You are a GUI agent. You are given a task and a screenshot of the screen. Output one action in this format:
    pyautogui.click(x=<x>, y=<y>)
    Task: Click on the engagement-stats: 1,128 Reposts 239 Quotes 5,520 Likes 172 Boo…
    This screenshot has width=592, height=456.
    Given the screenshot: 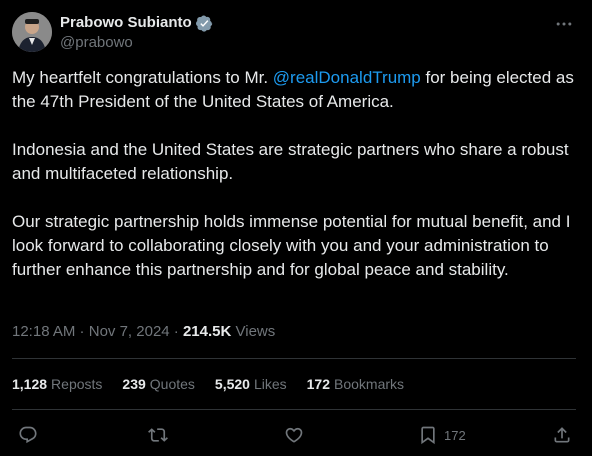 What is the action you would take?
    pyautogui.click(x=208, y=384)
    